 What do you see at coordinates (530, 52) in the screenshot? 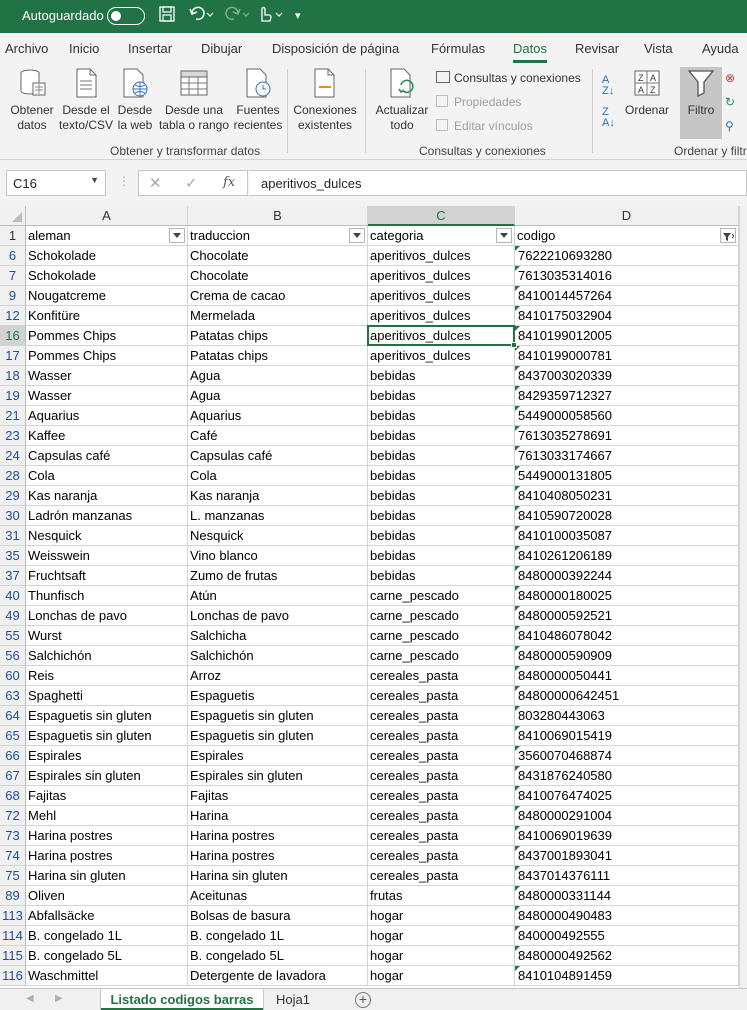
I see `tab-datos: Datos` at bounding box center [530, 52].